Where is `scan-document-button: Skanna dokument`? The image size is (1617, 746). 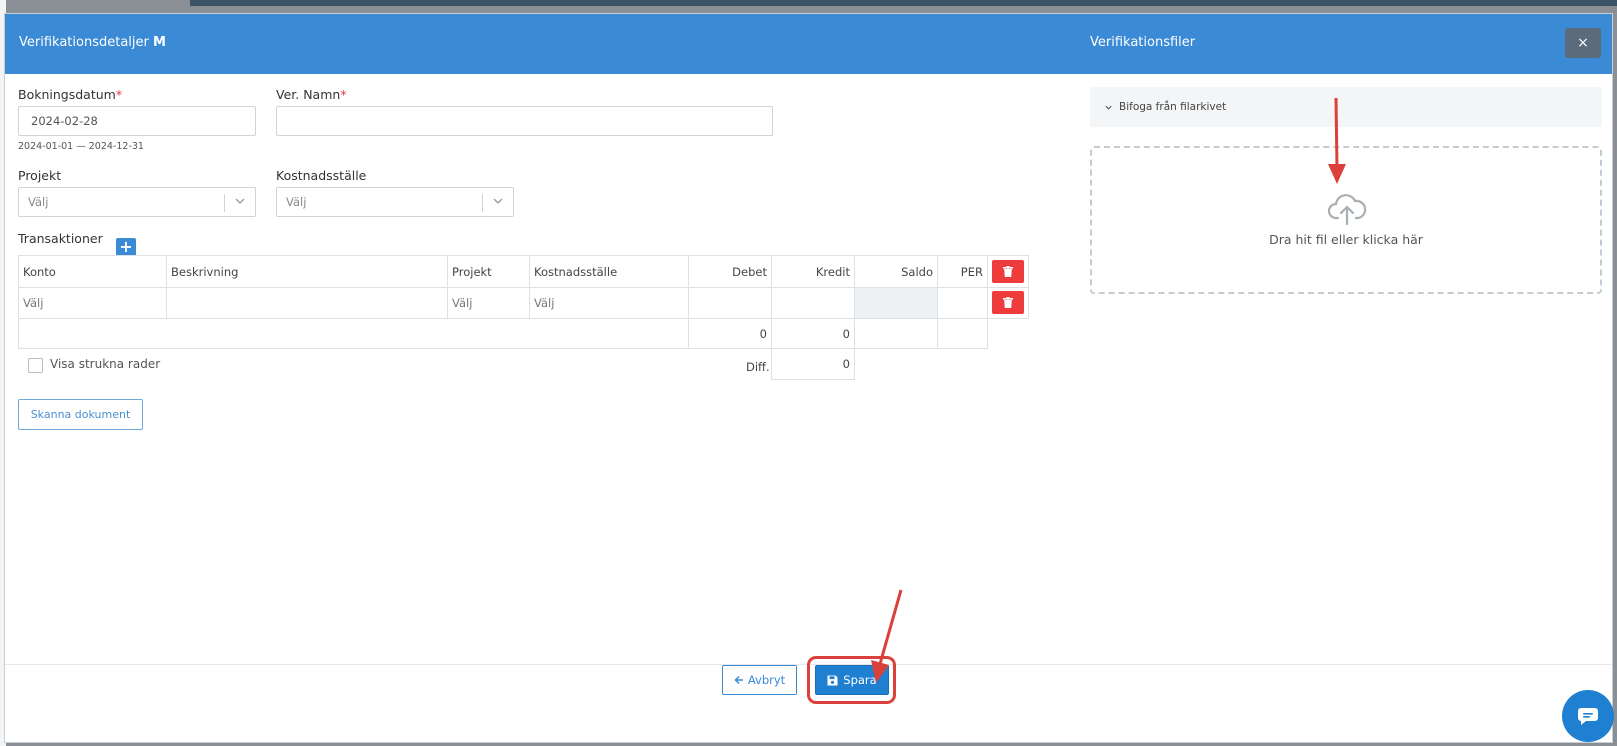 scan-document-button: Skanna dokument is located at coordinates (80, 414).